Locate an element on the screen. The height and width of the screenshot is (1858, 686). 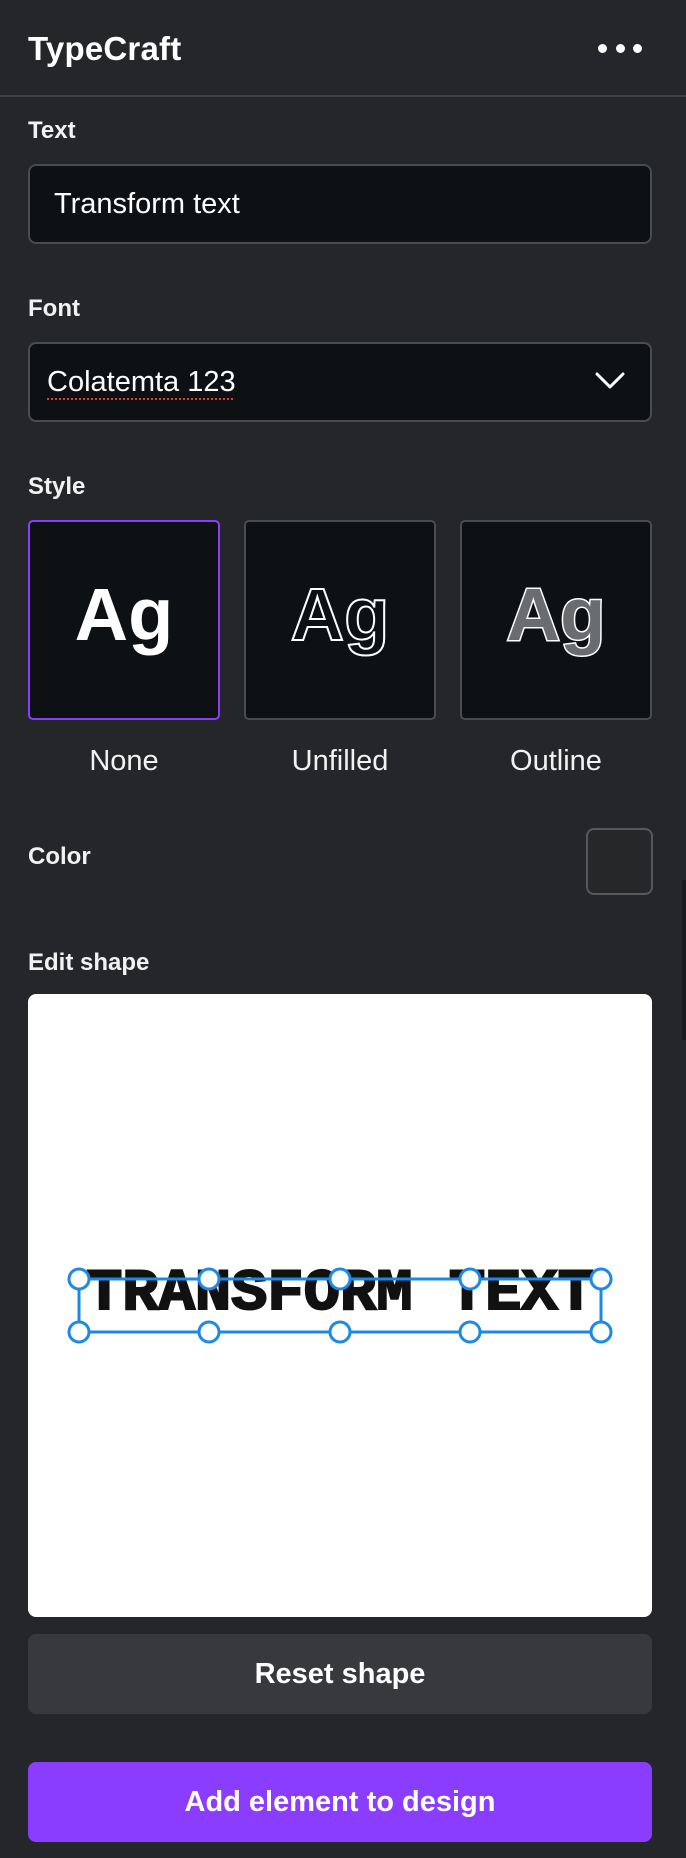
shape-preview: TRANSFORM TEXT is located at coordinates (340, 1302).